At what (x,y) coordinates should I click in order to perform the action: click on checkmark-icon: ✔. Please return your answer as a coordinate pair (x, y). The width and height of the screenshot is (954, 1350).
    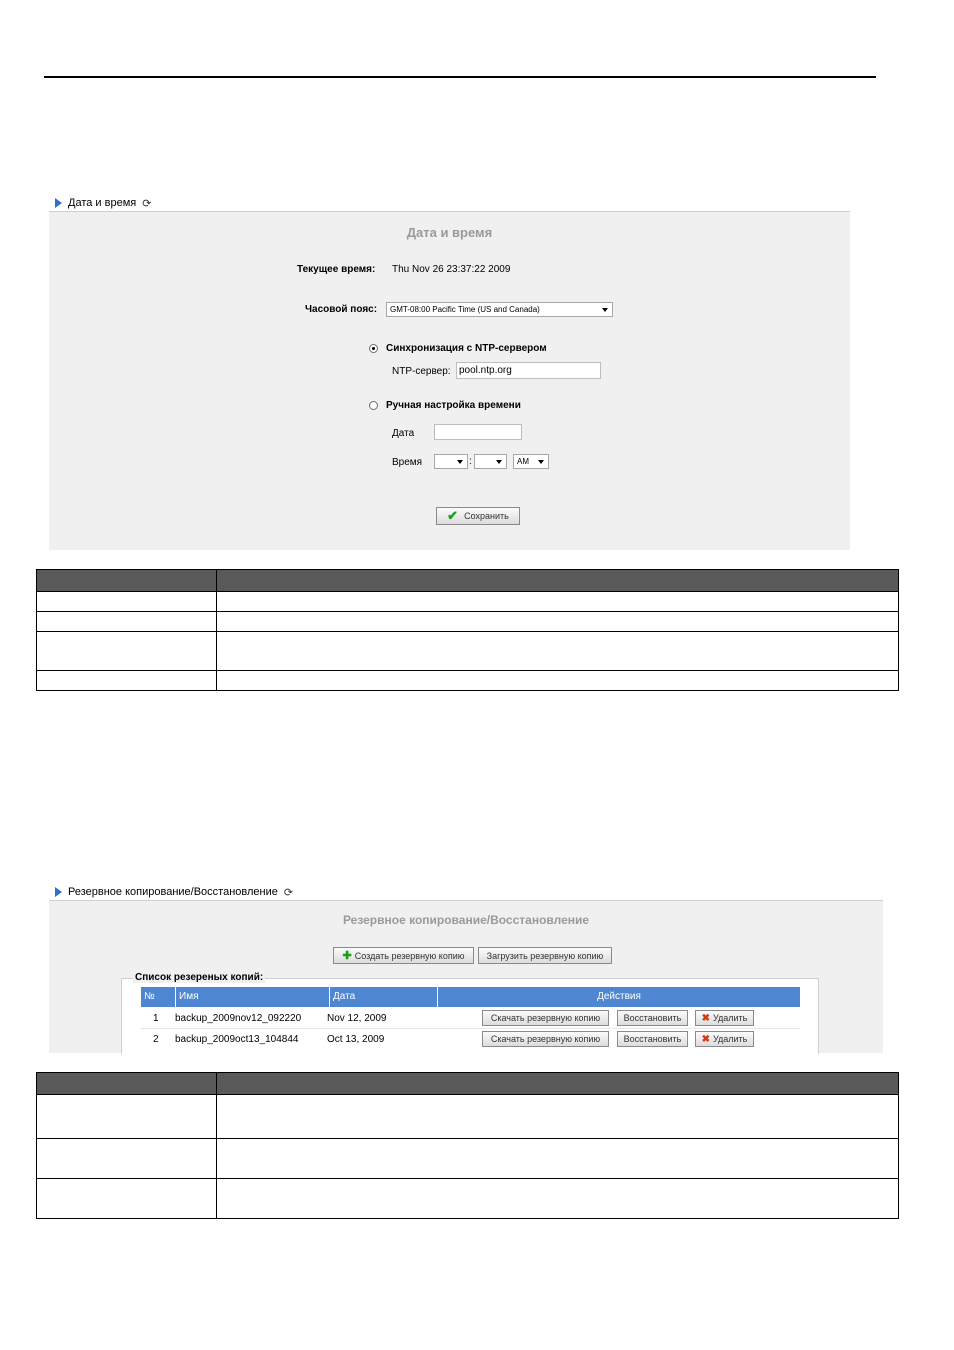
    Looking at the image, I should click on (453, 515).